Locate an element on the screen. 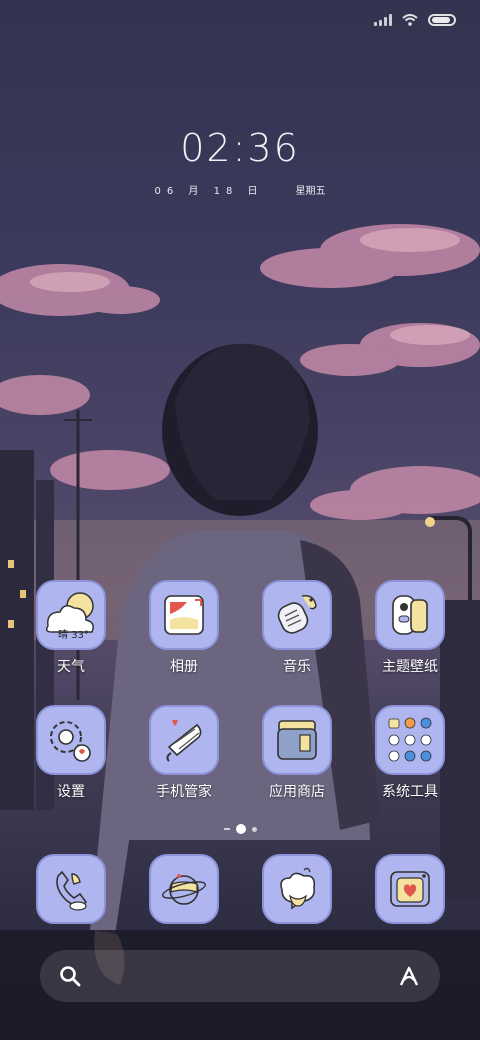 This screenshot has width=480, height=1040. app-music: 音乐 is located at coordinates (297, 628).